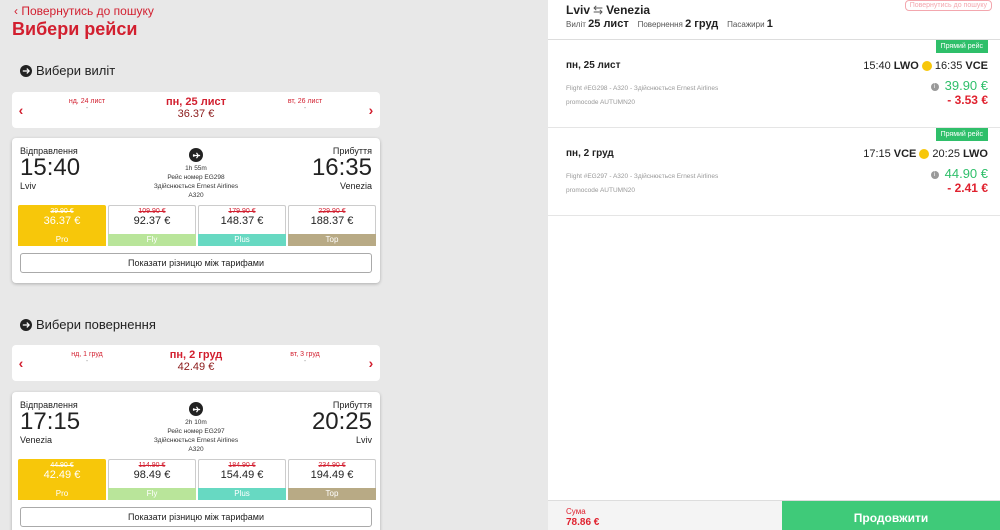 The image size is (1000, 530). What do you see at coordinates (961, 134) in the screenshot?
I see `direct-flight-badge: Прямий рейс` at bounding box center [961, 134].